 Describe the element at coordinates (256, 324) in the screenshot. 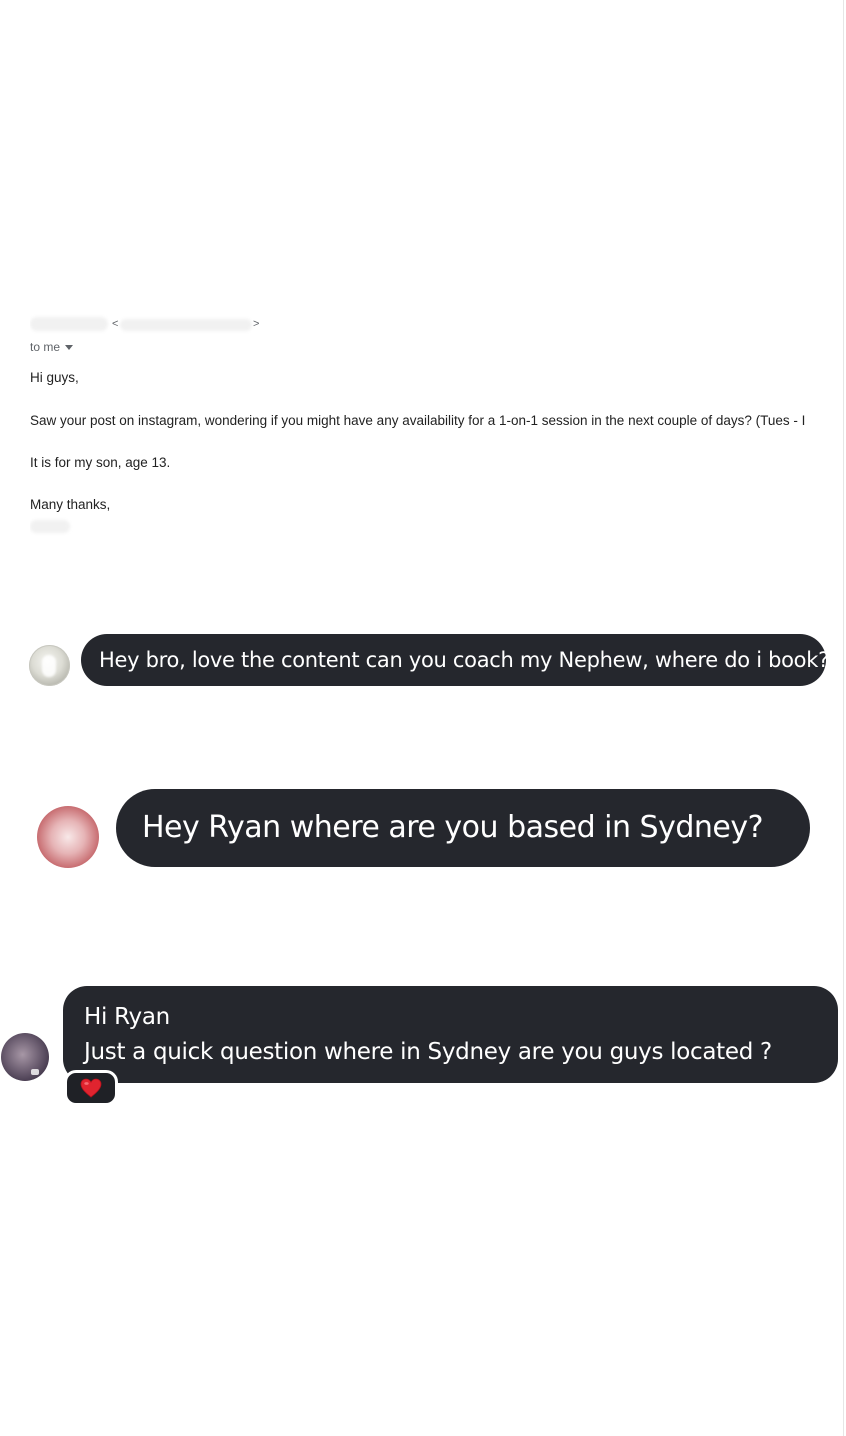

I see `sender-bracket-close: >` at that location.